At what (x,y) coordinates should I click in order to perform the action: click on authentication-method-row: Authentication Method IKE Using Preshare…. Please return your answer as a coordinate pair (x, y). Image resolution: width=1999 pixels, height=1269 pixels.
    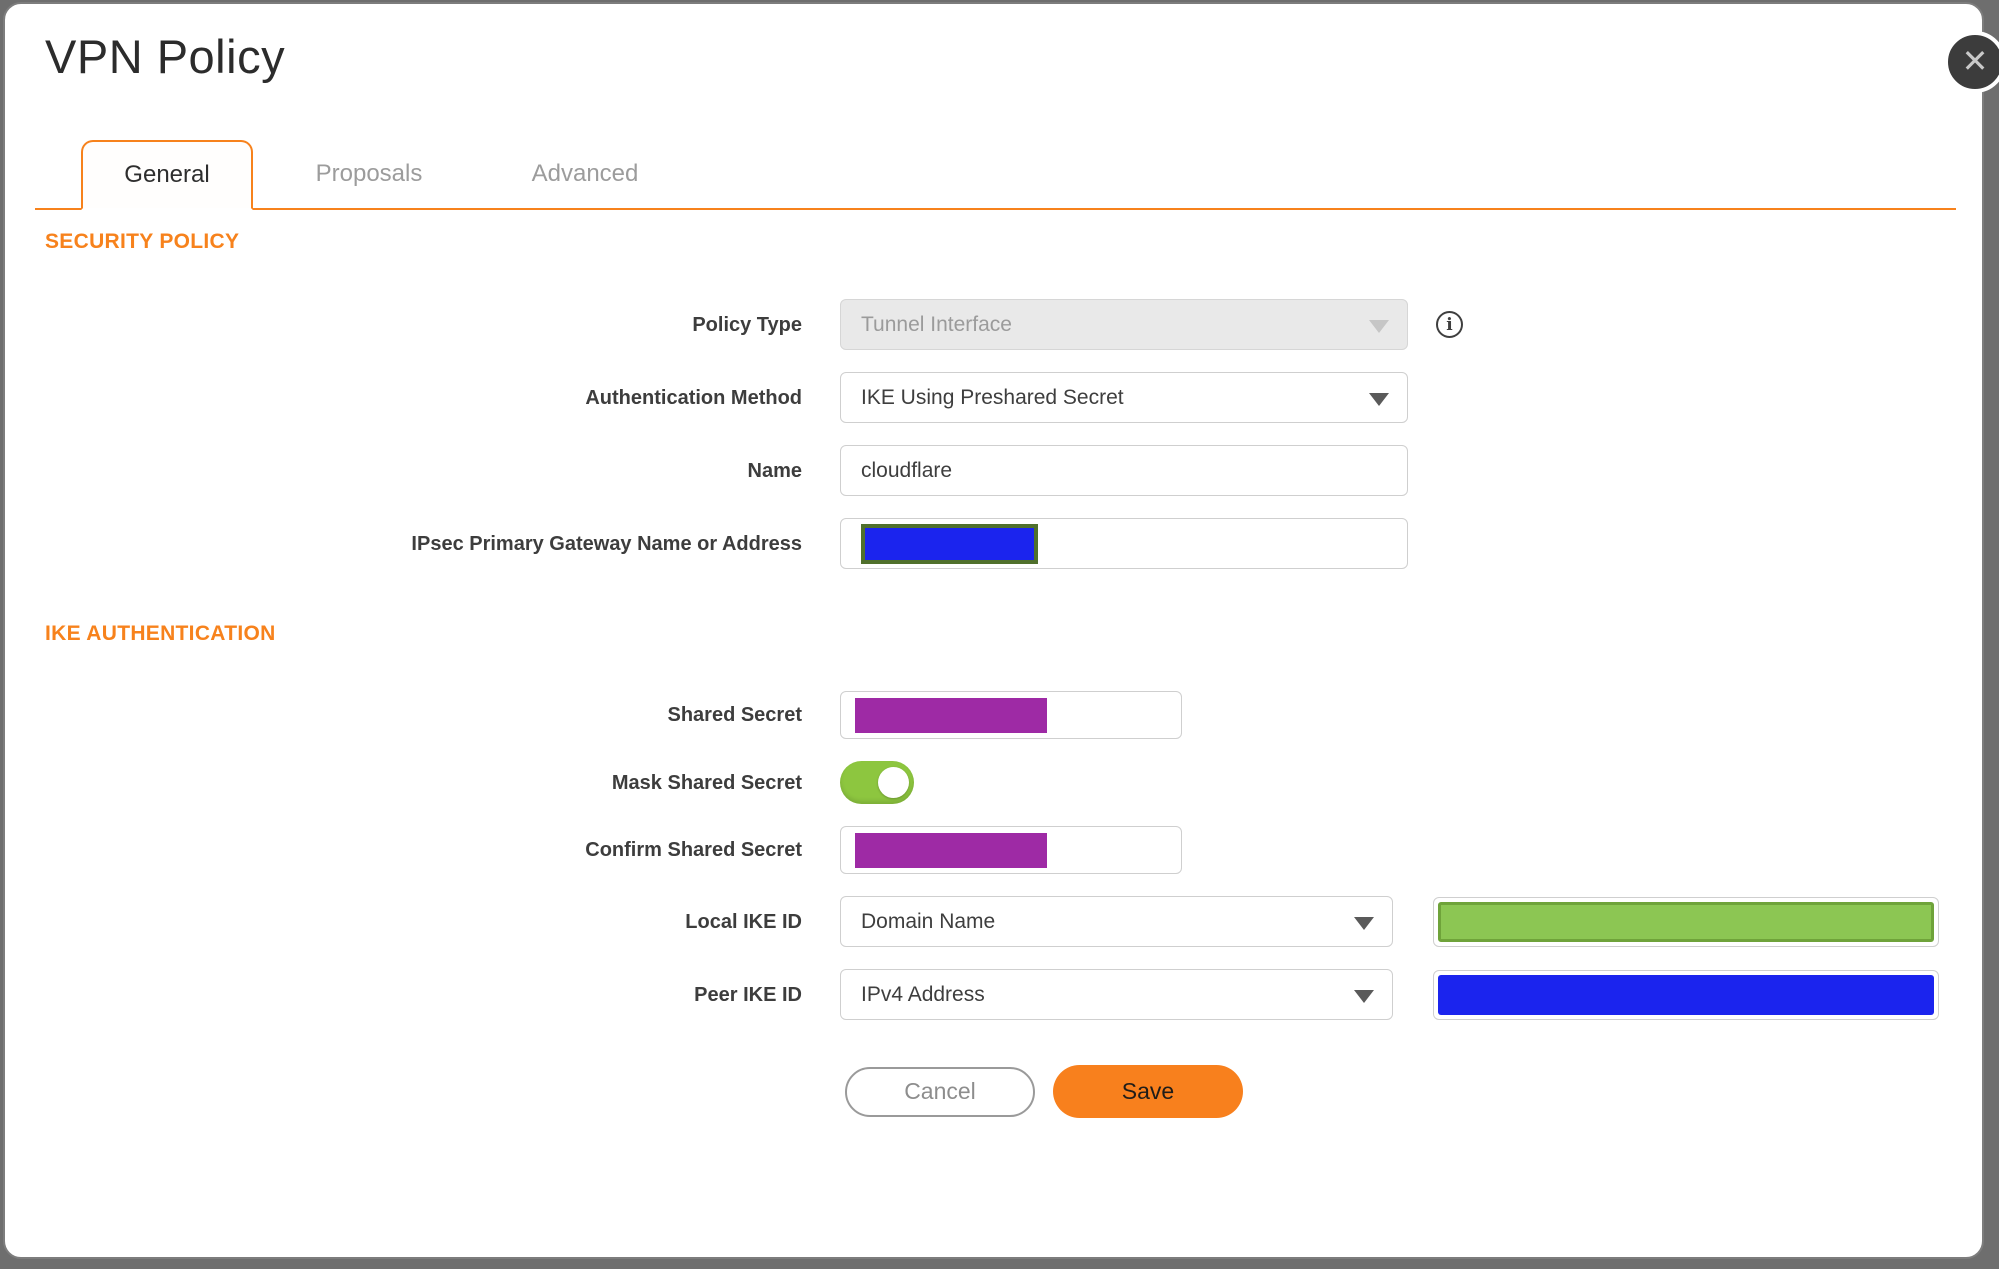
    Looking at the image, I should click on (993, 397).